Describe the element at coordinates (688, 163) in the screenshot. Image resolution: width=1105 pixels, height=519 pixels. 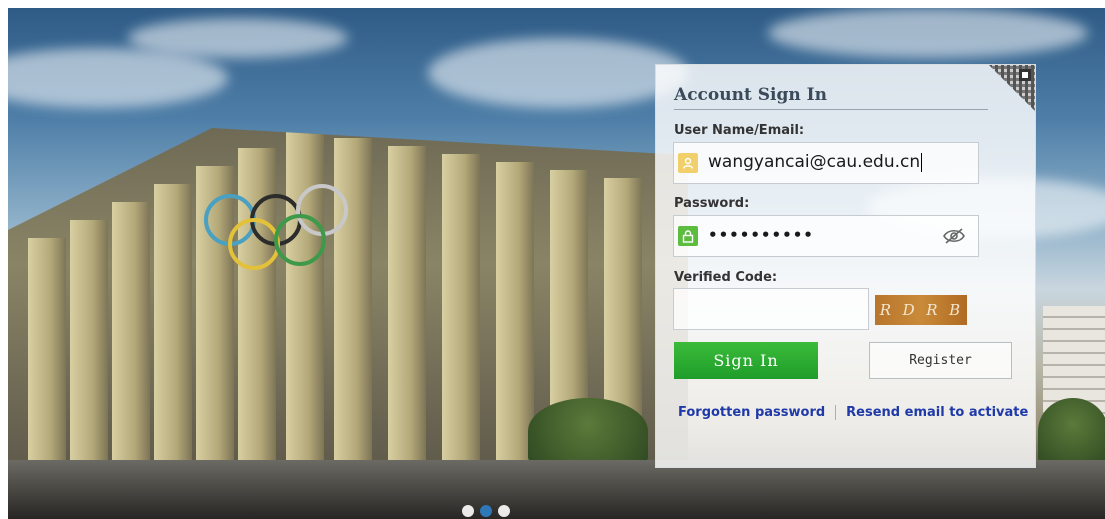
I see `user-icon` at that location.